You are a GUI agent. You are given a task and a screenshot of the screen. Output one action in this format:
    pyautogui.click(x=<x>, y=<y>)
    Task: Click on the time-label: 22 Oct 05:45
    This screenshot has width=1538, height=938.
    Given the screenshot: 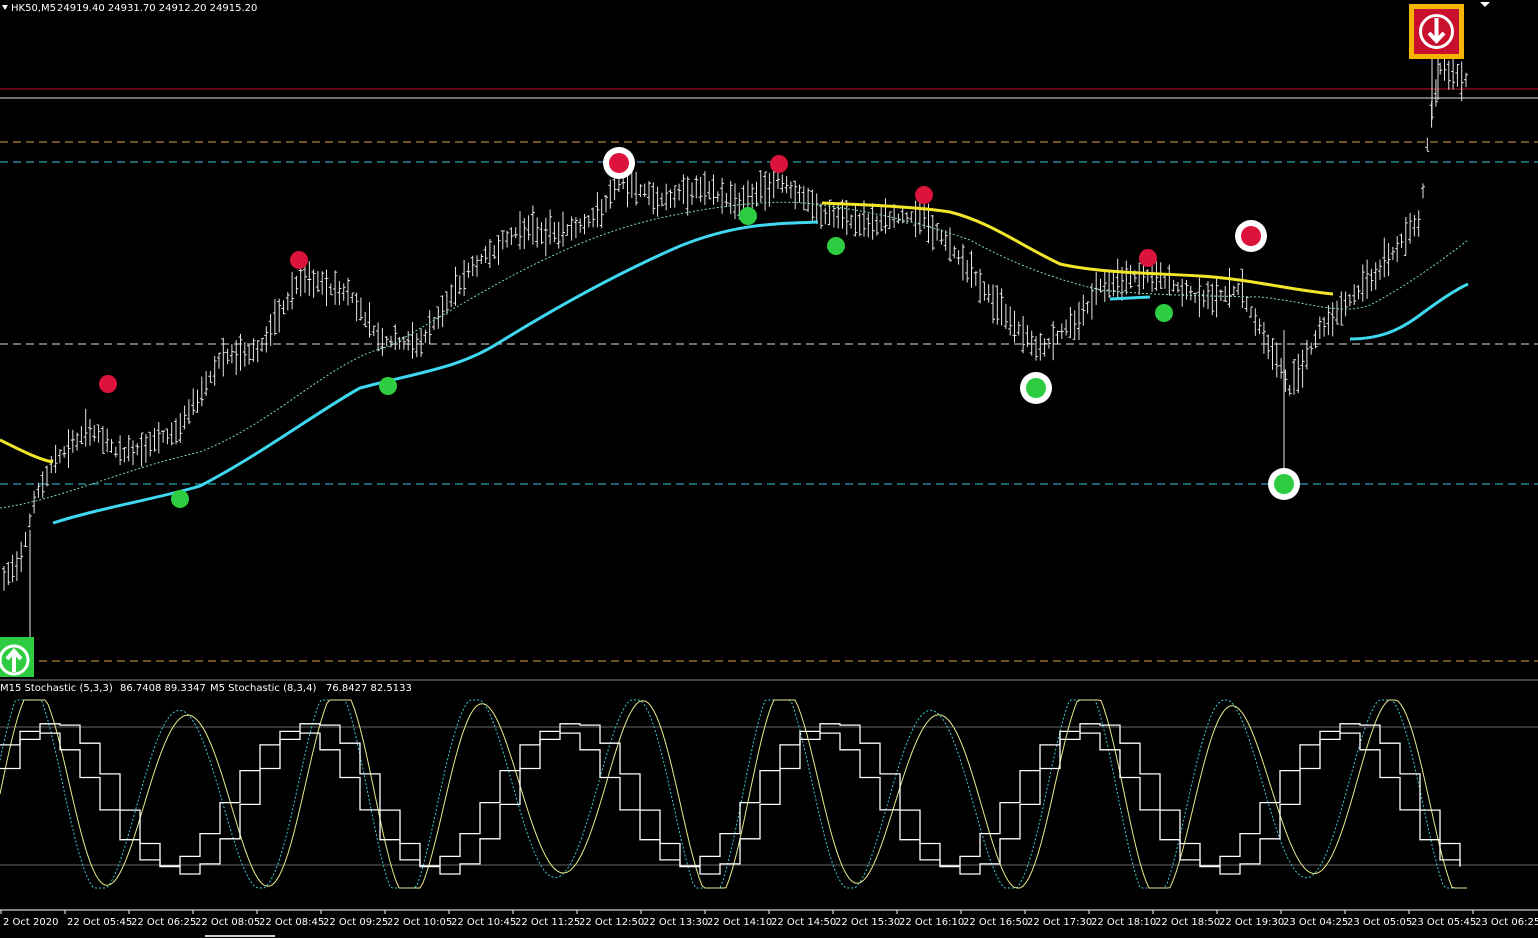 What is the action you would take?
    pyautogui.click(x=99, y=922)
    